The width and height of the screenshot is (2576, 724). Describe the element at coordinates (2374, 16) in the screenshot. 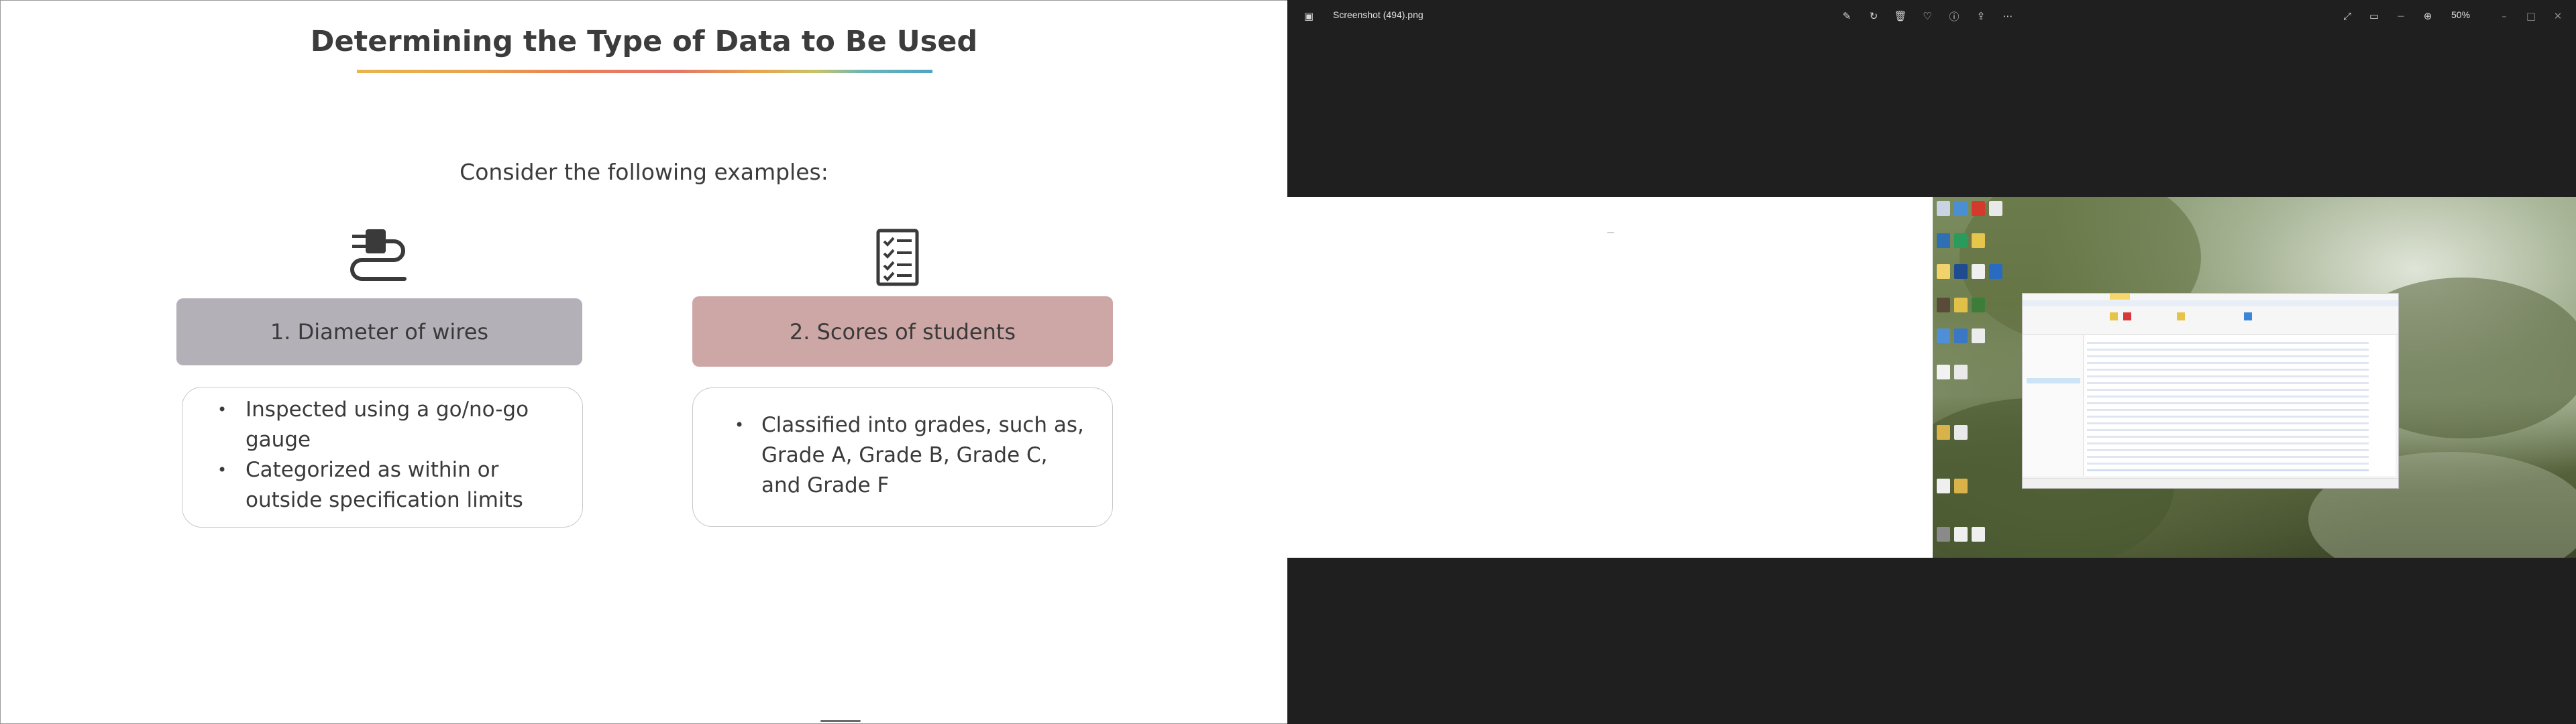

I see `slideshow-icon: ▭` at that location.